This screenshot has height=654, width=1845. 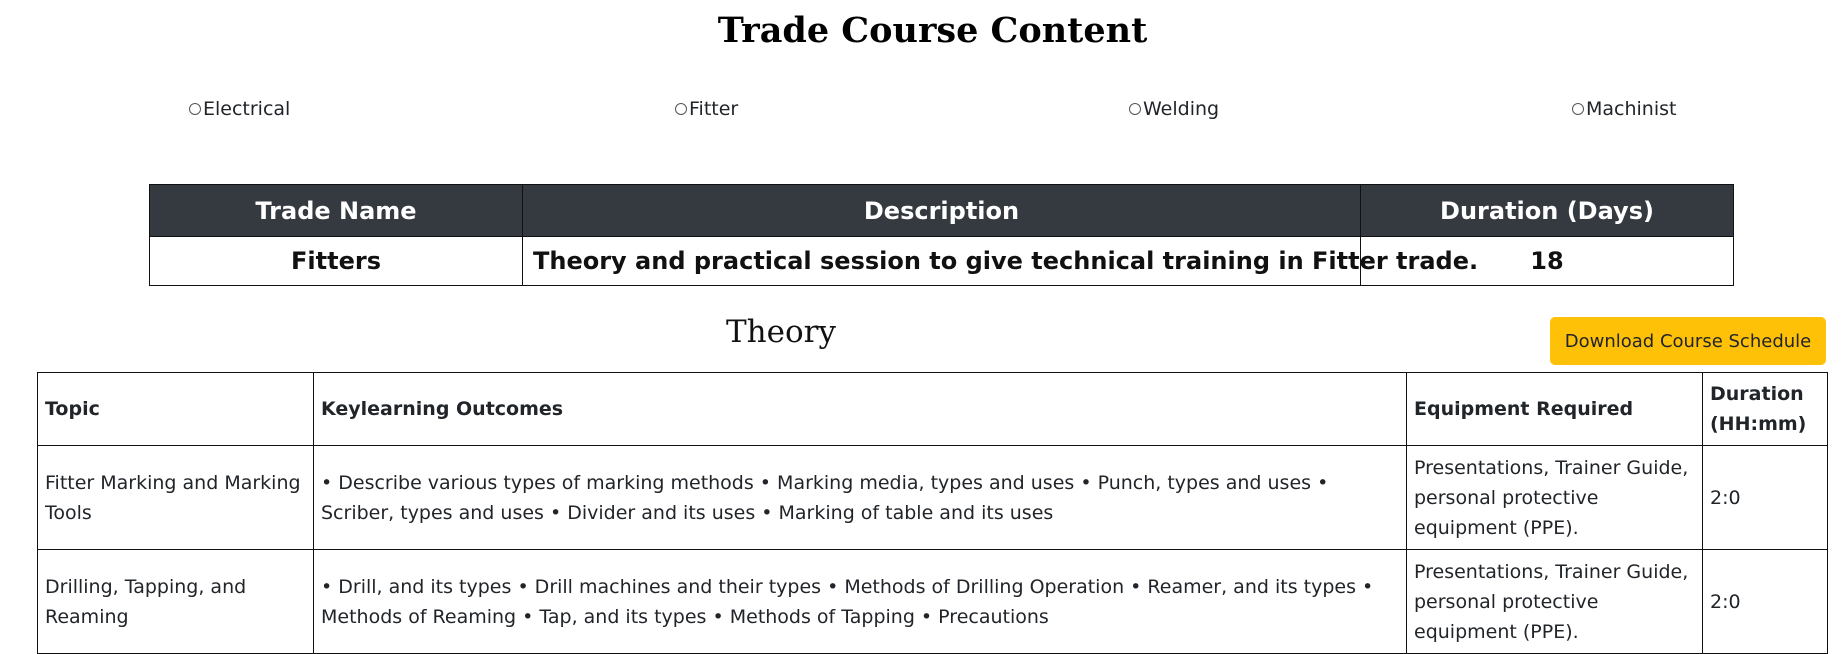 What do you see at coordinates (247, 109) in the screenshot?
I see `radio-label-electrical: Electrical` at bounding box center [247, 109].